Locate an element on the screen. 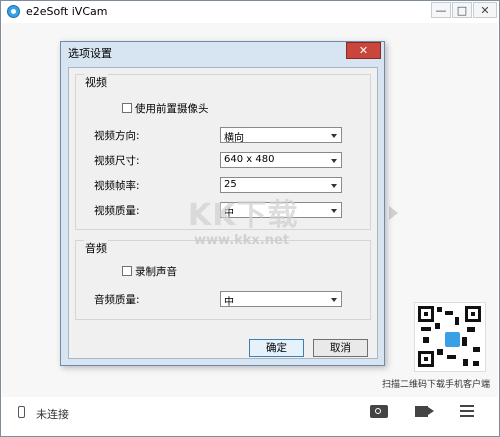 This screenshot has height=437, width=500. close-window-button: ✕ is located at coordinates (485, 10).